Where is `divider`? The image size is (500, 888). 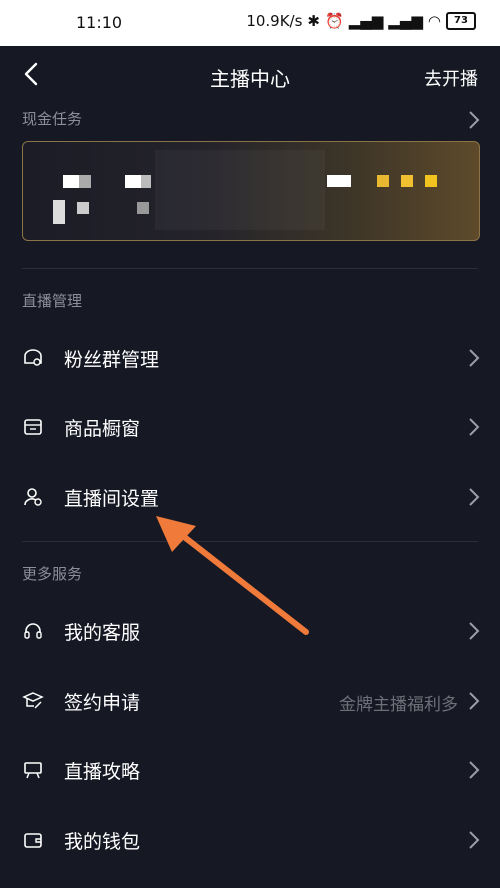
divider is located at coordinates (250, 268).